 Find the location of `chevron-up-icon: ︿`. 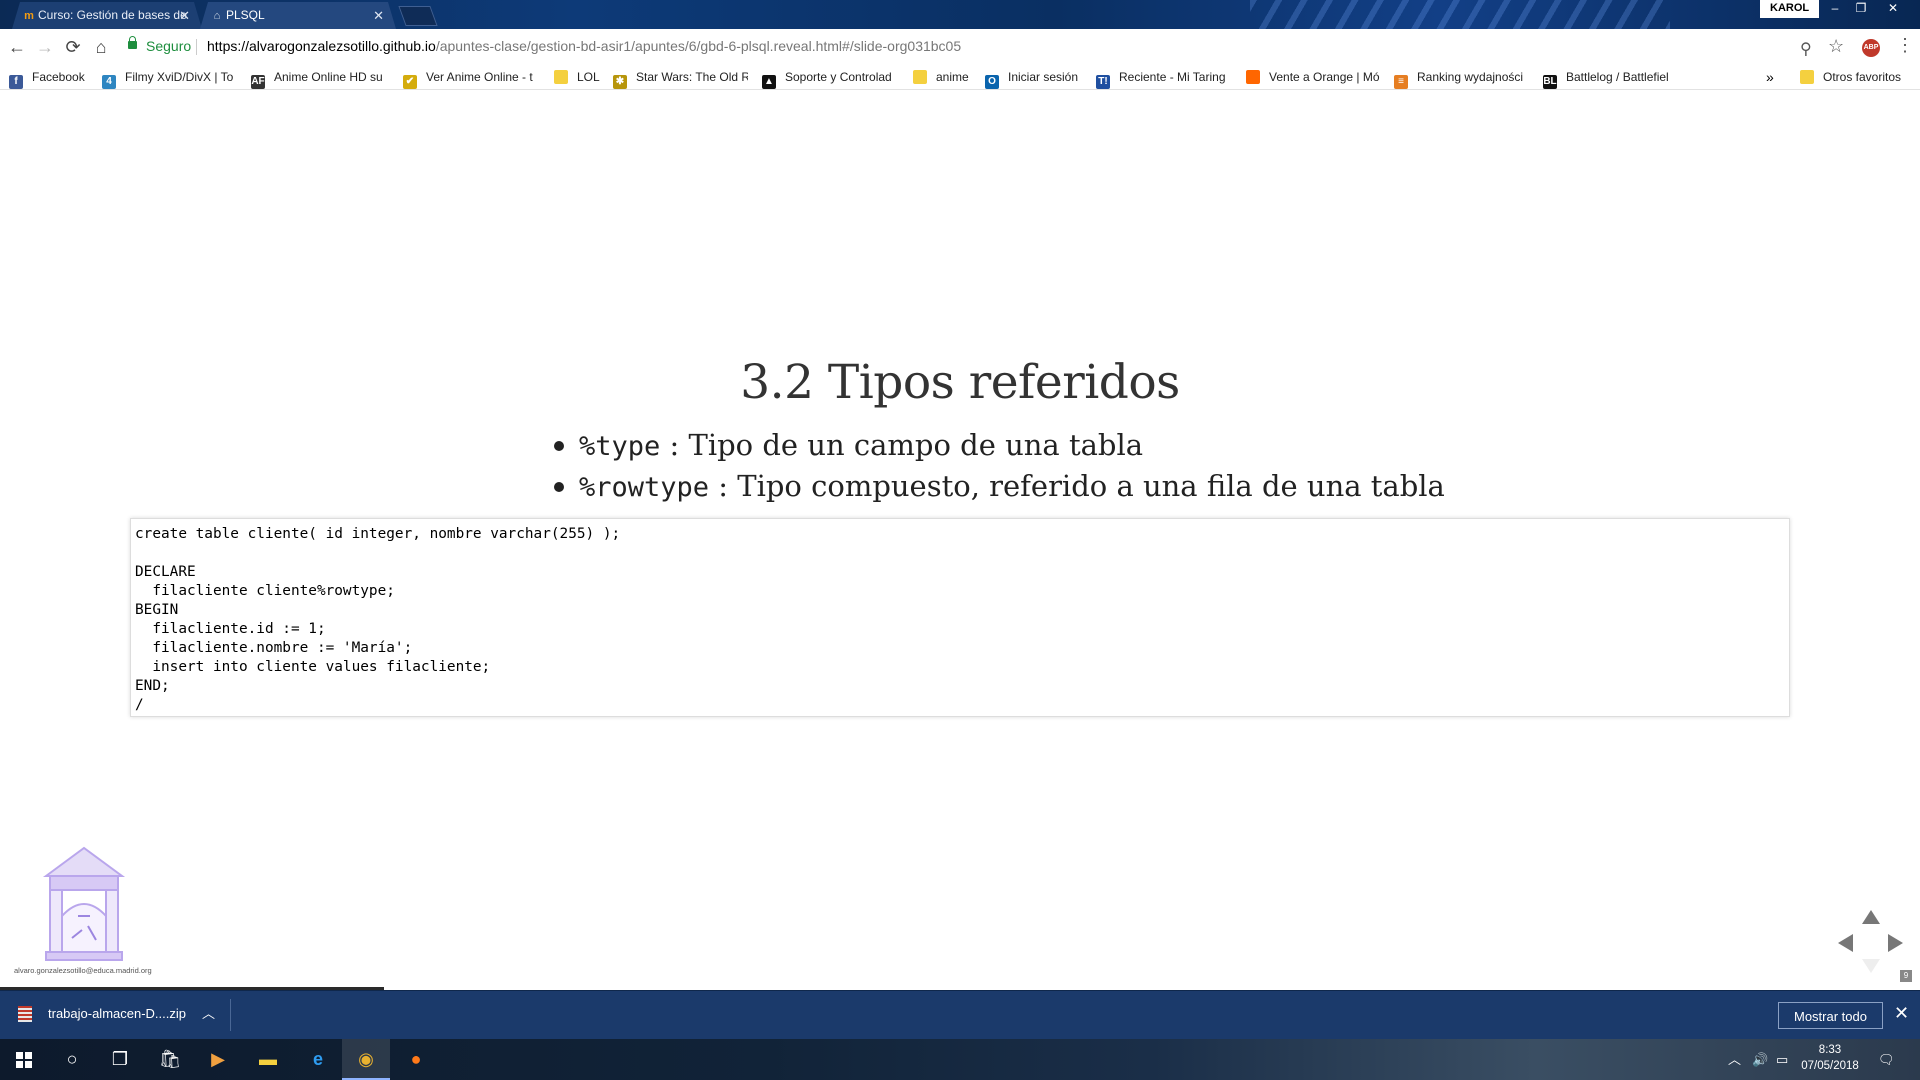

chevron-up-icon: ︿ is located at coordinates (208, 1012).